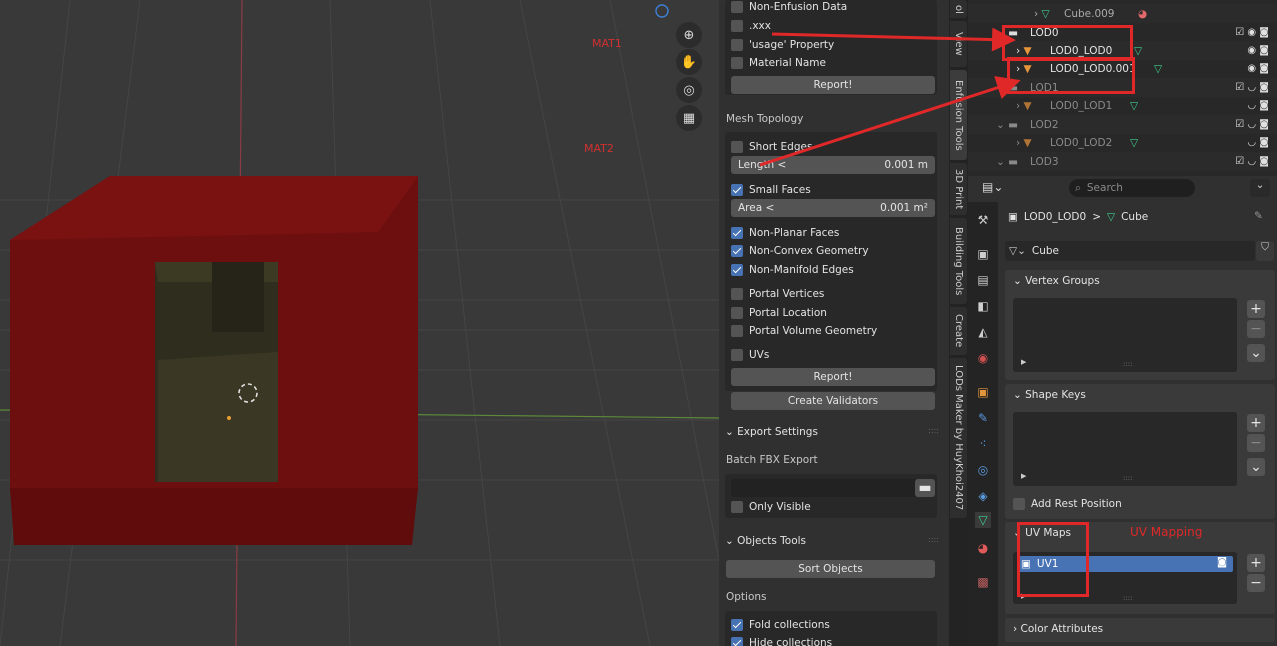 Image resolution: width=1277 pixels, height=646 pixels. I want to click on tab-tool: ol, so click(958, 9).